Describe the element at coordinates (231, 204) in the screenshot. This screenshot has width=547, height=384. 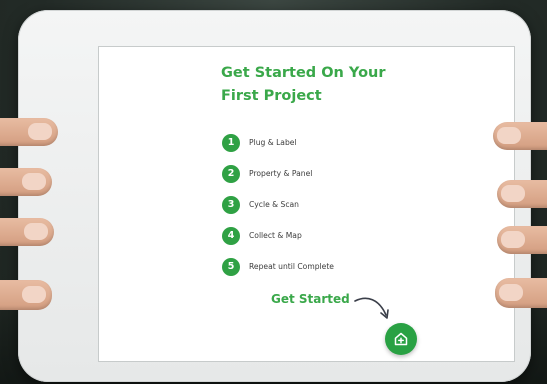
I see `step-number-badge: 3` at that location.